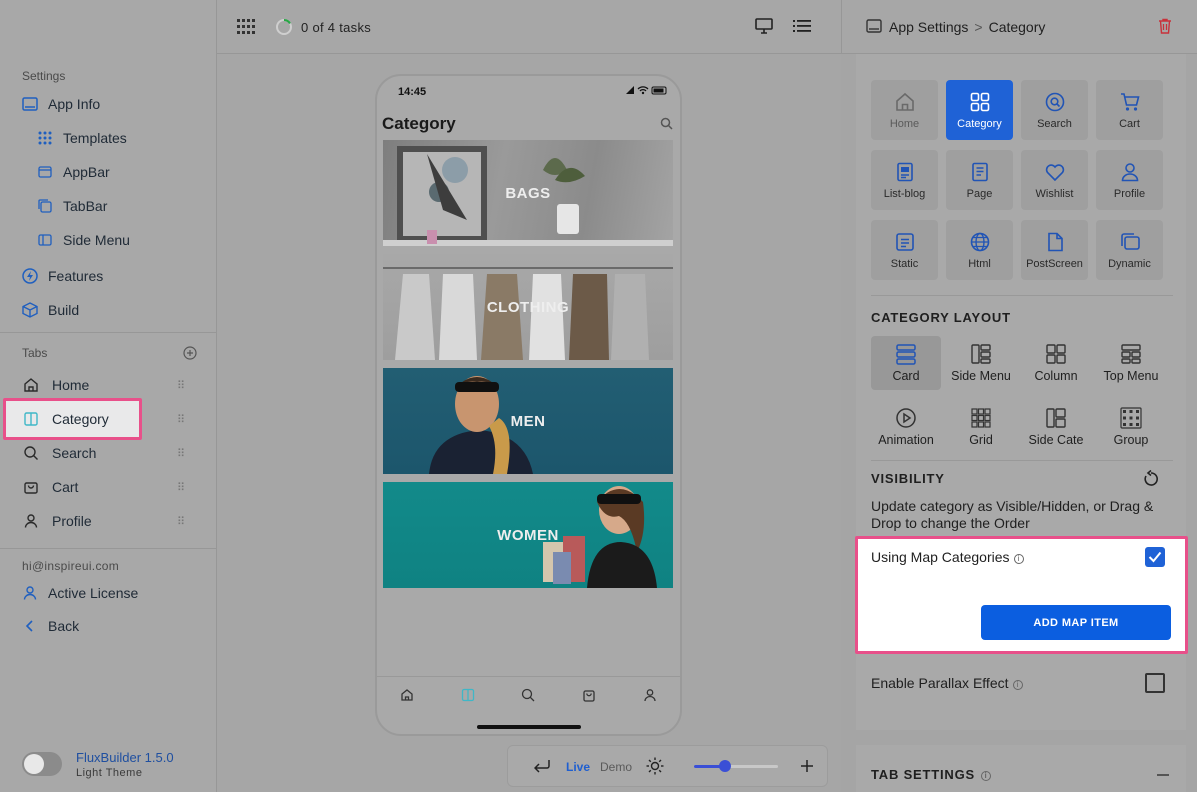 Image resolution: width=1197 pixels, height=792 pixels. I want to click on screen-tile-cart: Cart, so click(1129, 110).